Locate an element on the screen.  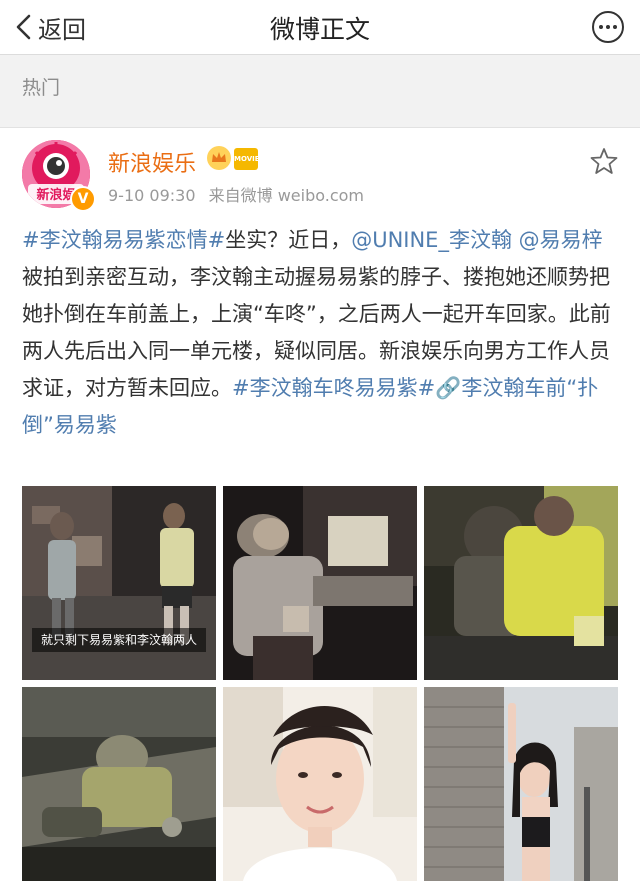
verified-v-icon: V is located at coordinates (83, 199).